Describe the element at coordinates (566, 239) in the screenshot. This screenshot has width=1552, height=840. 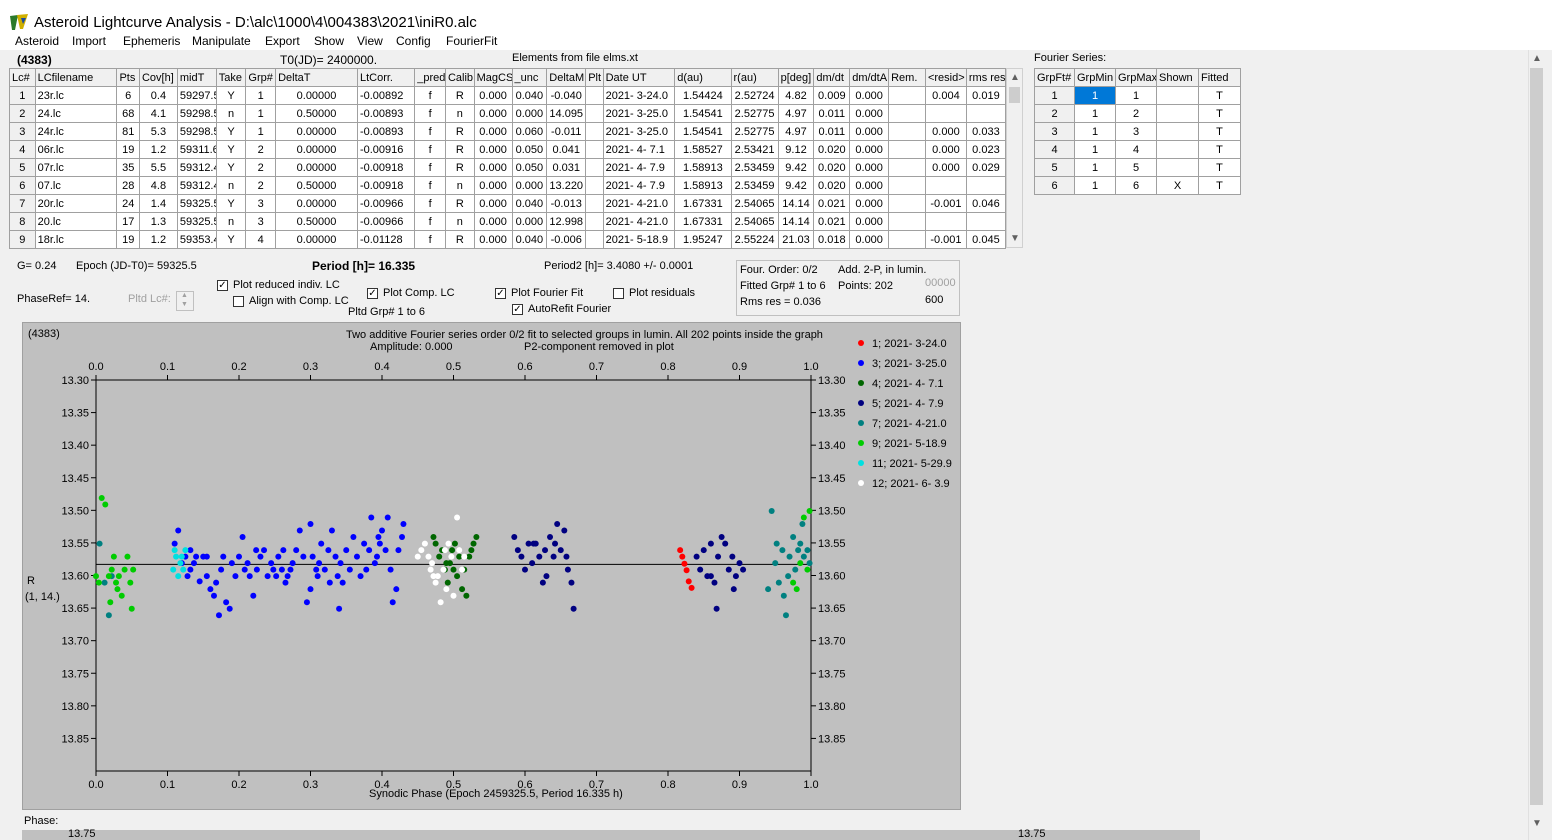
I see `table-cell: -0.006` at that location.